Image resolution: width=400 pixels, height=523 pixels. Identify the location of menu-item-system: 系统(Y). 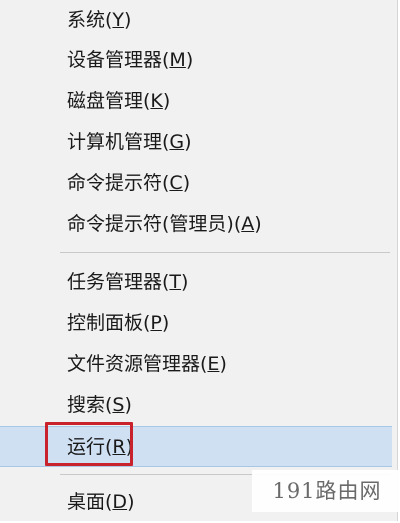
(199, 20).